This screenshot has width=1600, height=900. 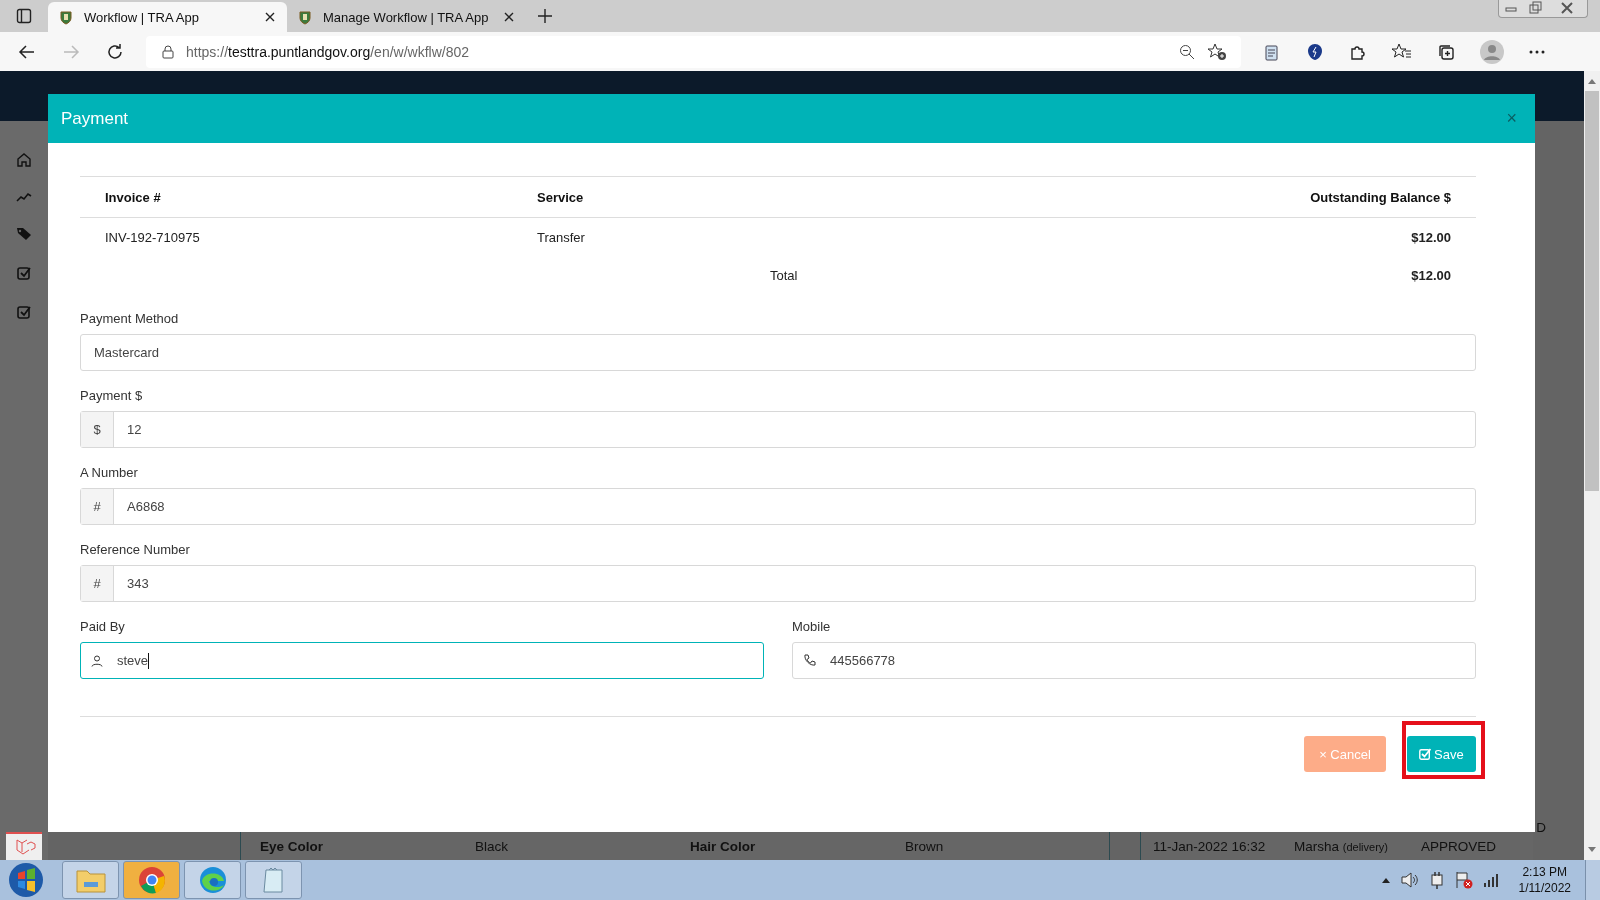 I want to click on add-favorite-icon, so click(x=1217, y=51).